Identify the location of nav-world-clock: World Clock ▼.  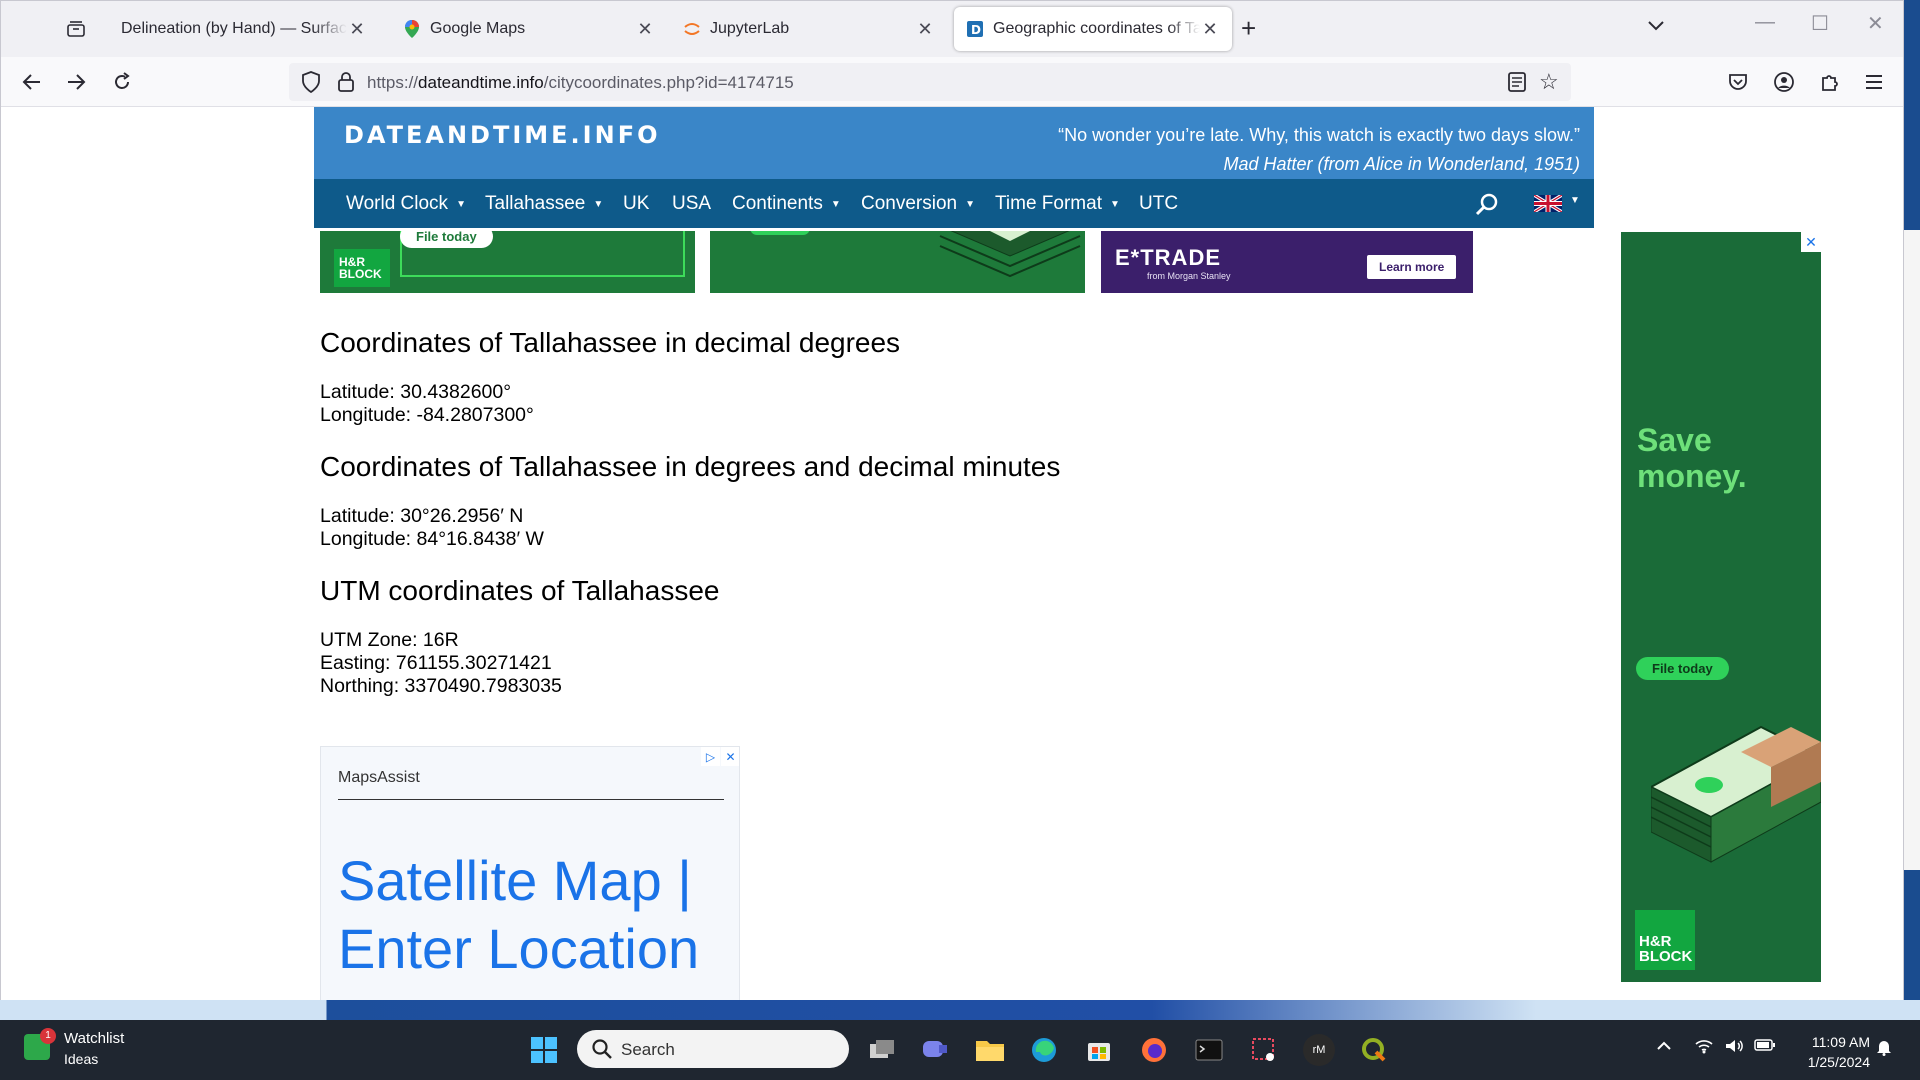
(406, 203).